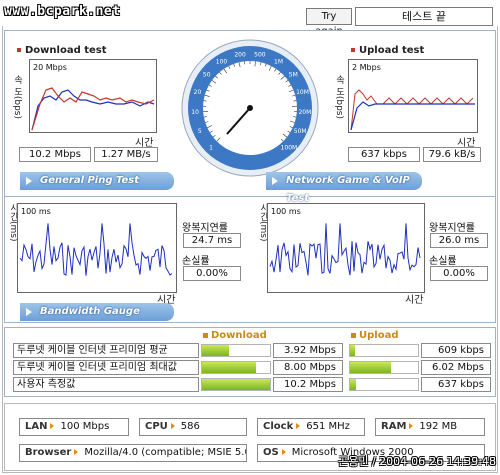 The image size is (500, 475). I want to click on bandwidth-ul-value: 6.02 Mbps, so click(456, 367).